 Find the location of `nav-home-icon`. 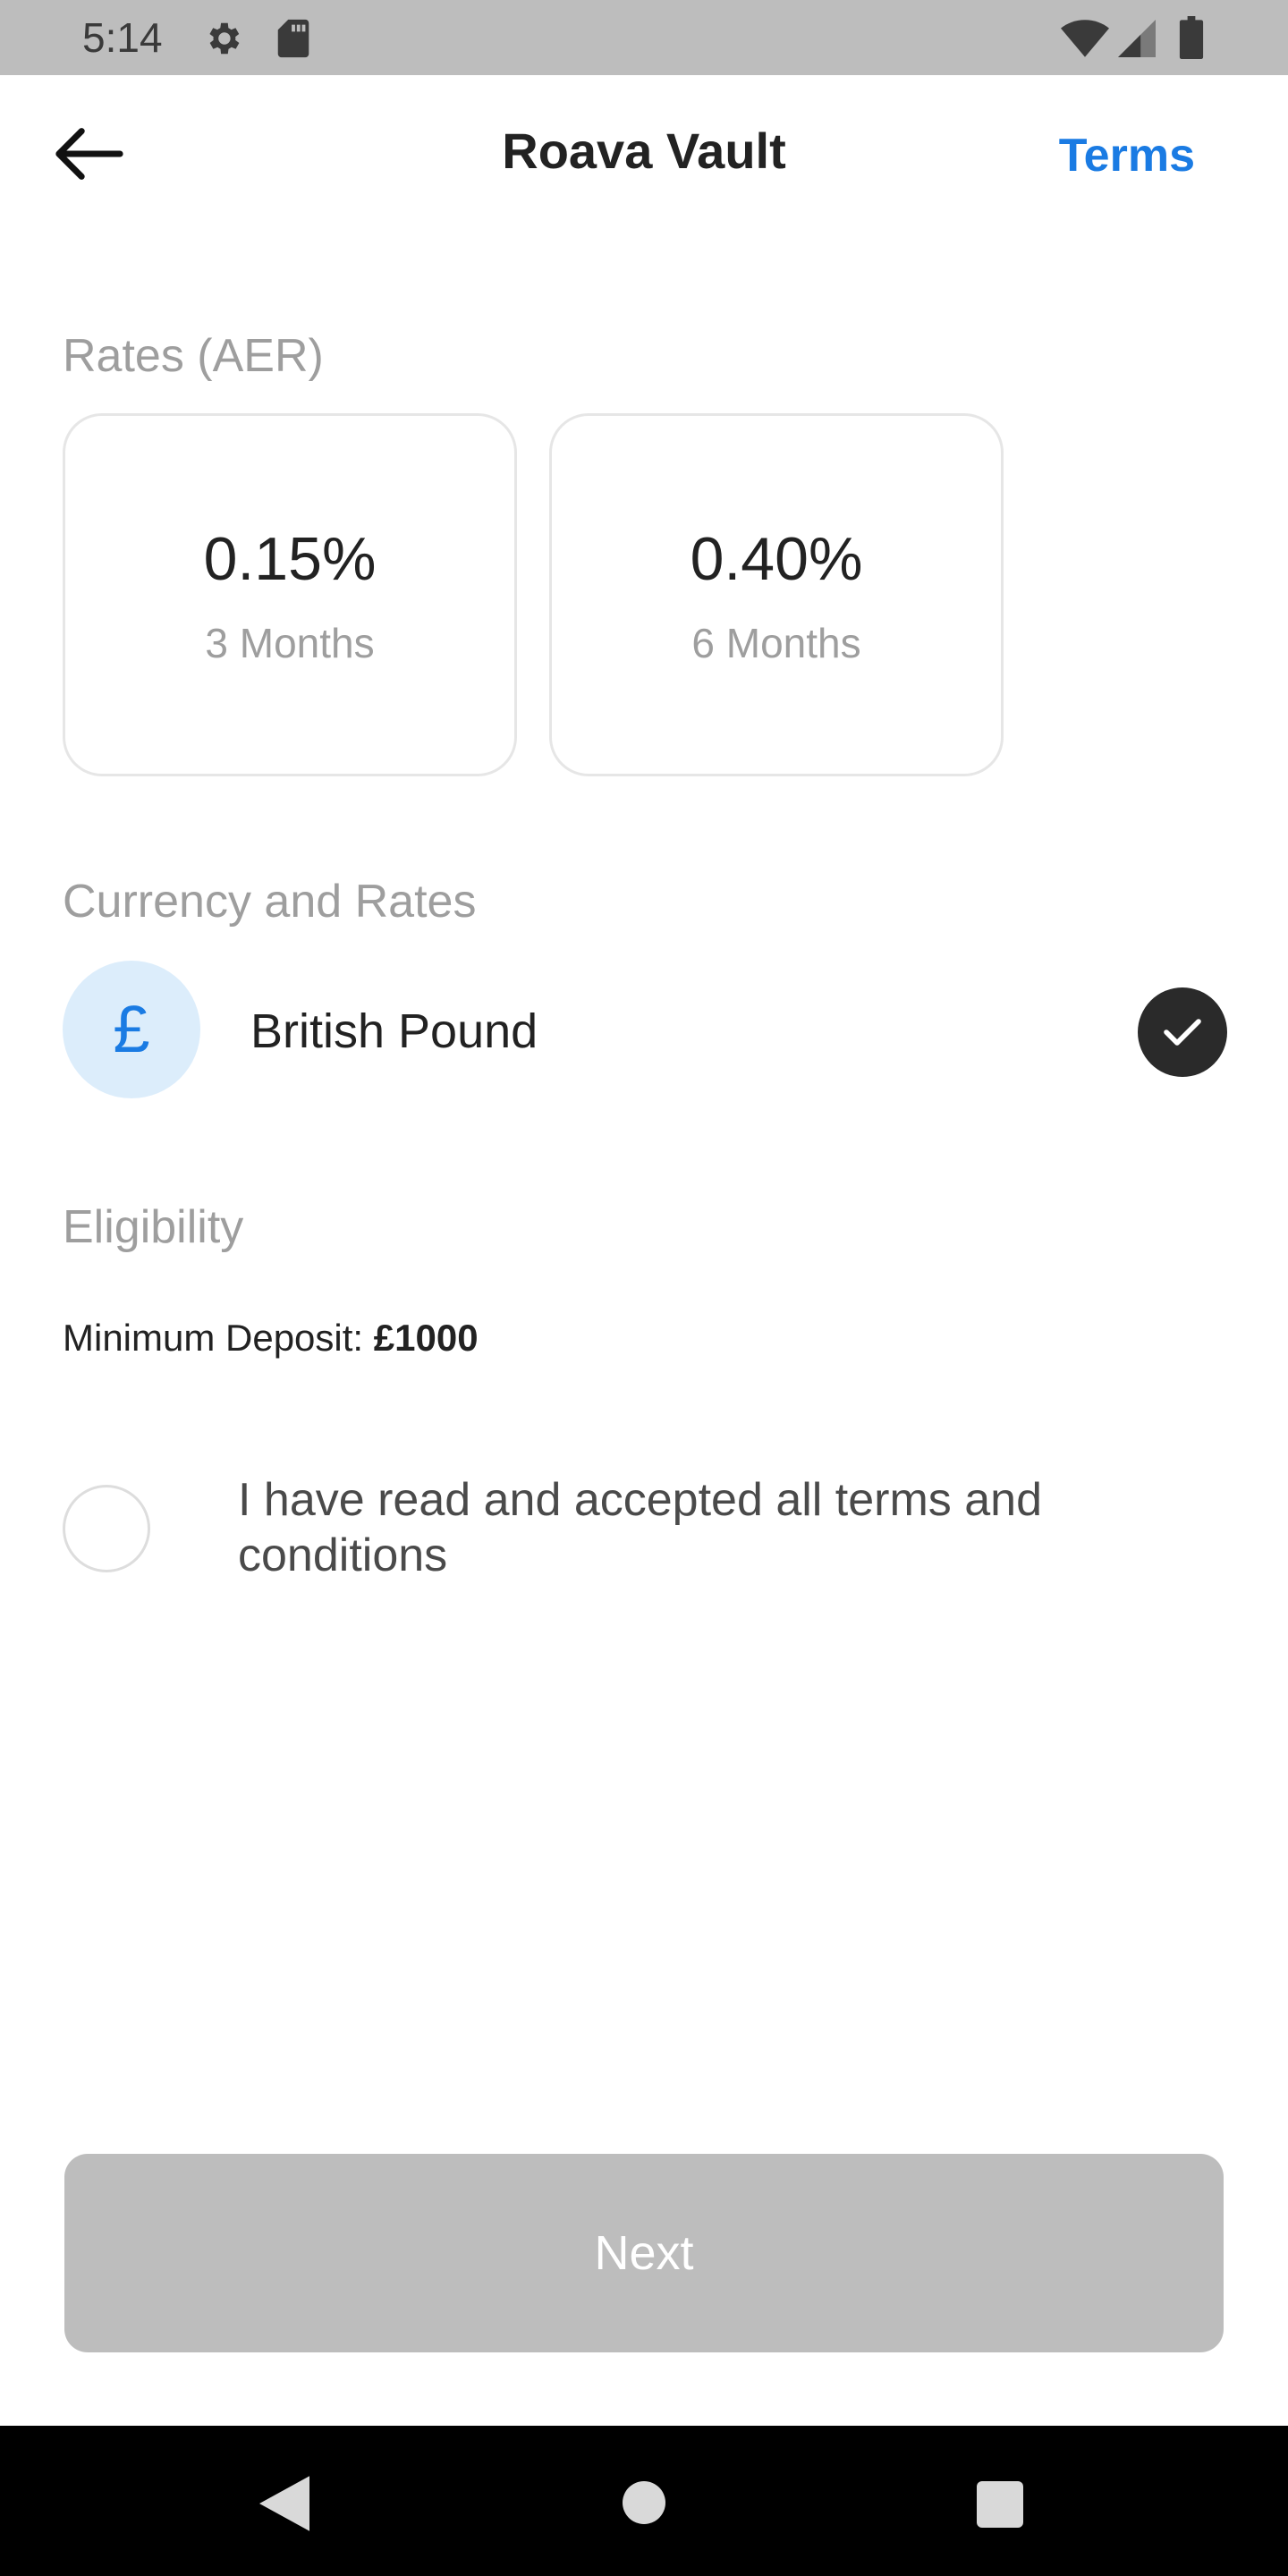

nav-home-icon is located at coordinates (644, 2502).